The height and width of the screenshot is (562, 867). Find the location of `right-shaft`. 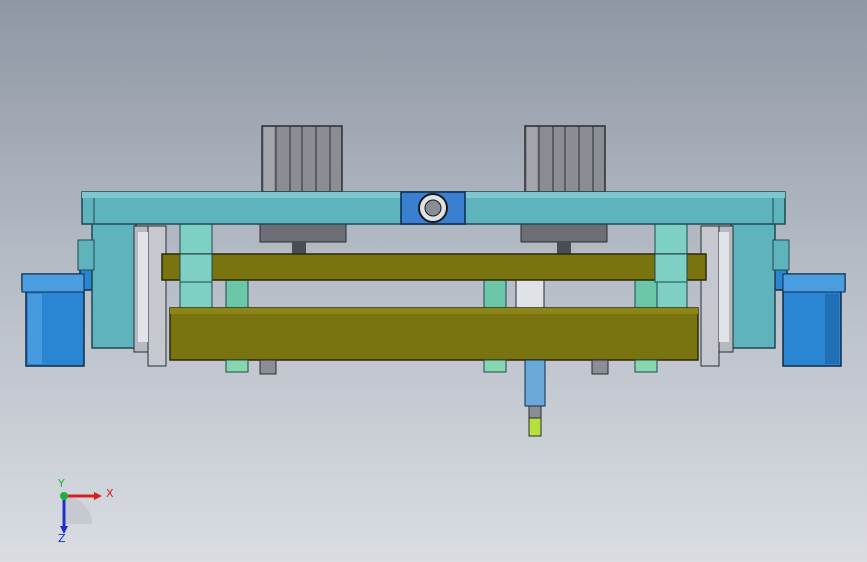

right-shaft is located at coordinates (564, 248).